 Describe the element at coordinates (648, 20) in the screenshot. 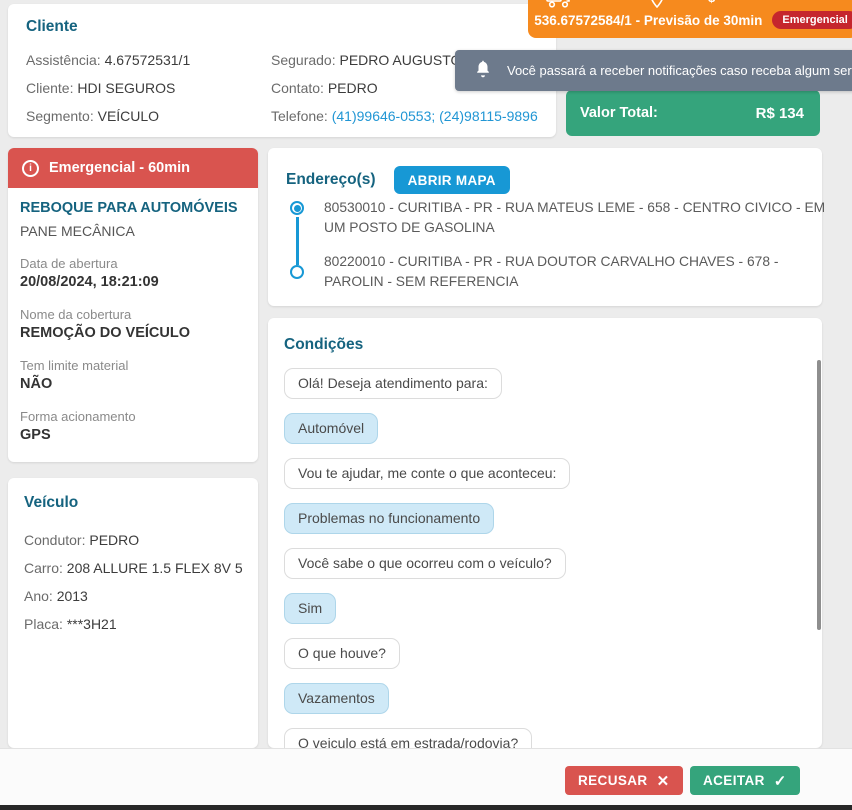

I see `offer-title: 536.67572584/1 - Previsão de 30min` at that location.